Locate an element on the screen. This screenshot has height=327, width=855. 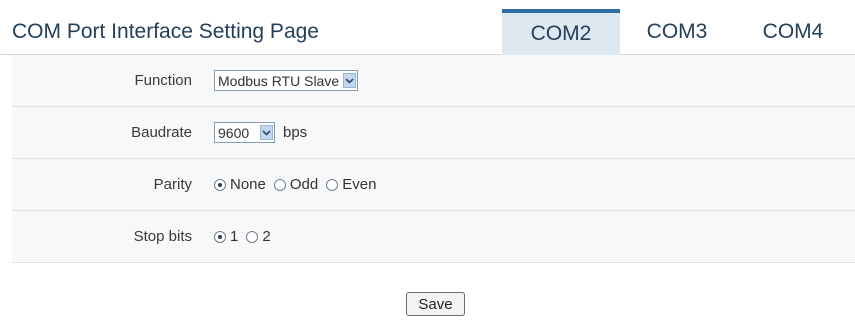
com-tabs: COM2 COM3 COM4 is located at coordinates (677, 32).